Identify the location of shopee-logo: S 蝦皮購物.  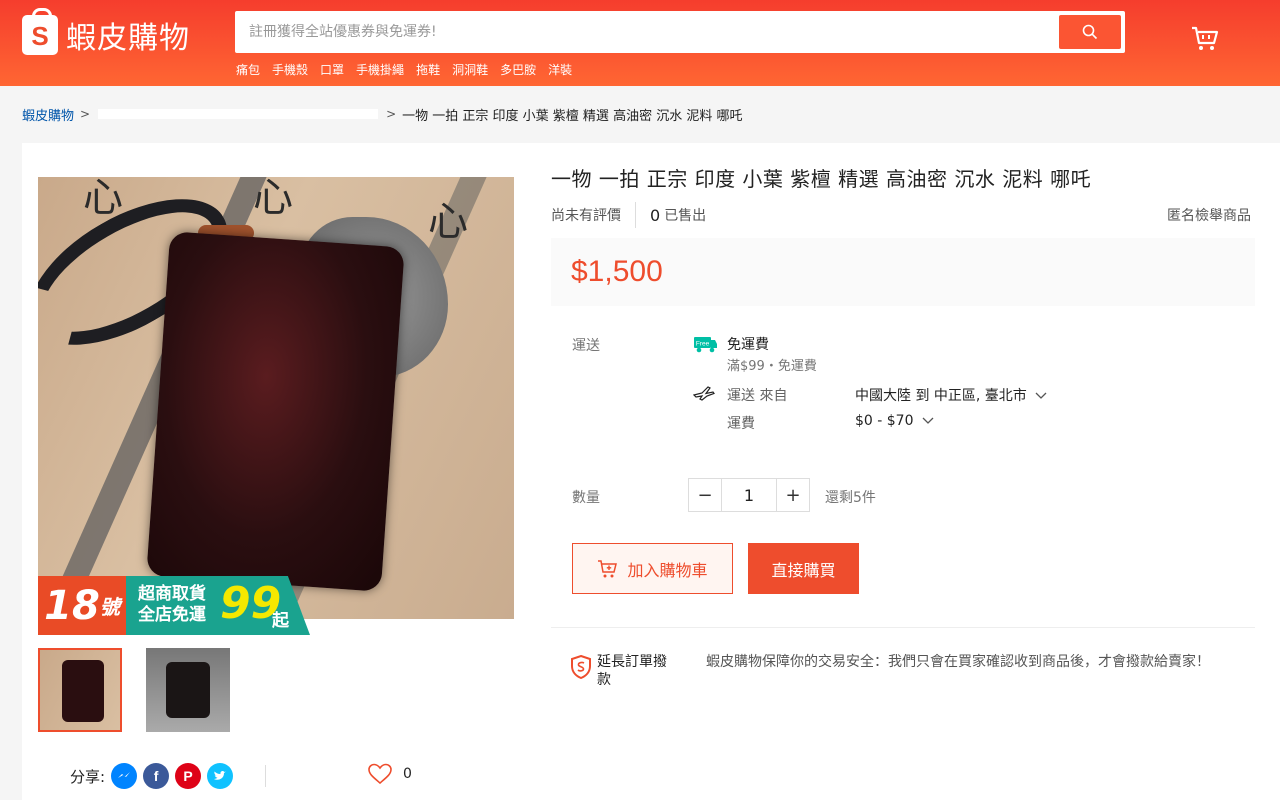
(106, 32).